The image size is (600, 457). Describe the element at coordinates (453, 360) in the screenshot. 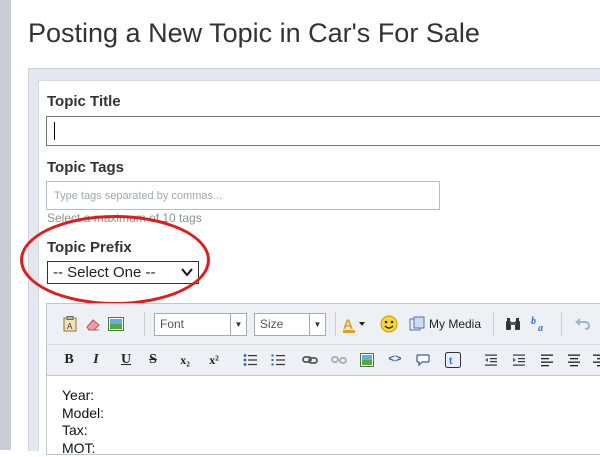

I see `media-embed-icon: t` at that location.